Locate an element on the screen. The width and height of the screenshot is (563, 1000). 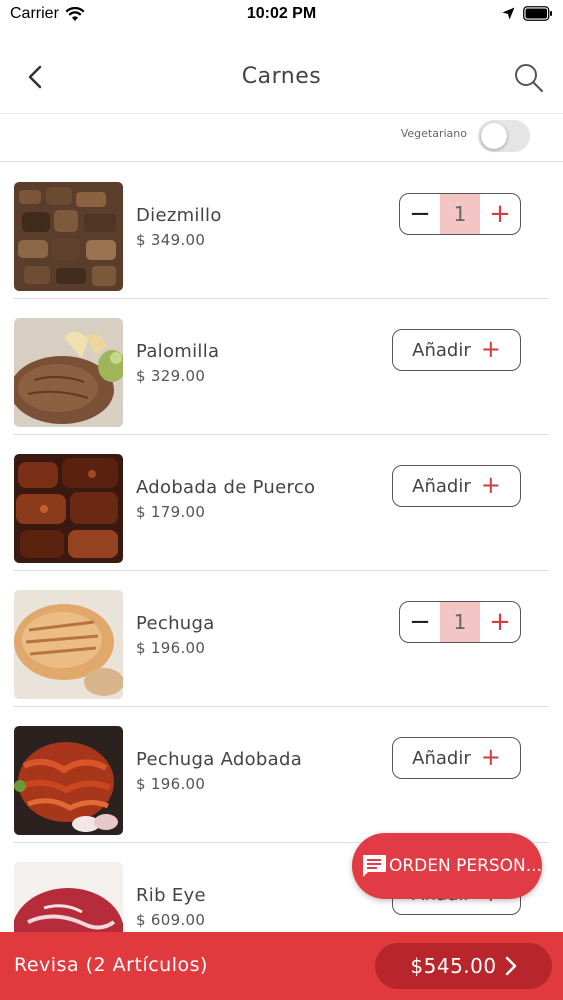
product-image-diezmillo is located at coordinates (68, 236).